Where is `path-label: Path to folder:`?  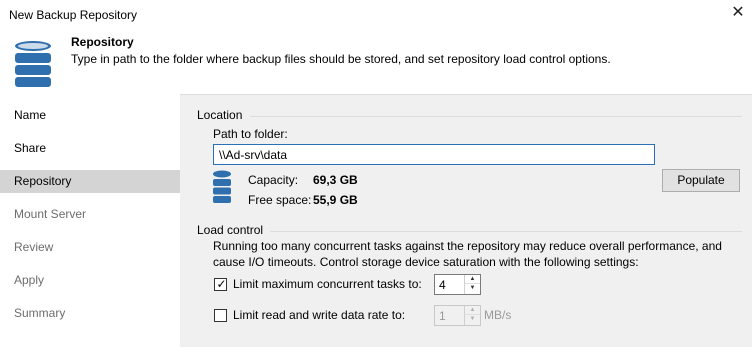 path-label: Path to folder: is located at coordinates (250, 134).